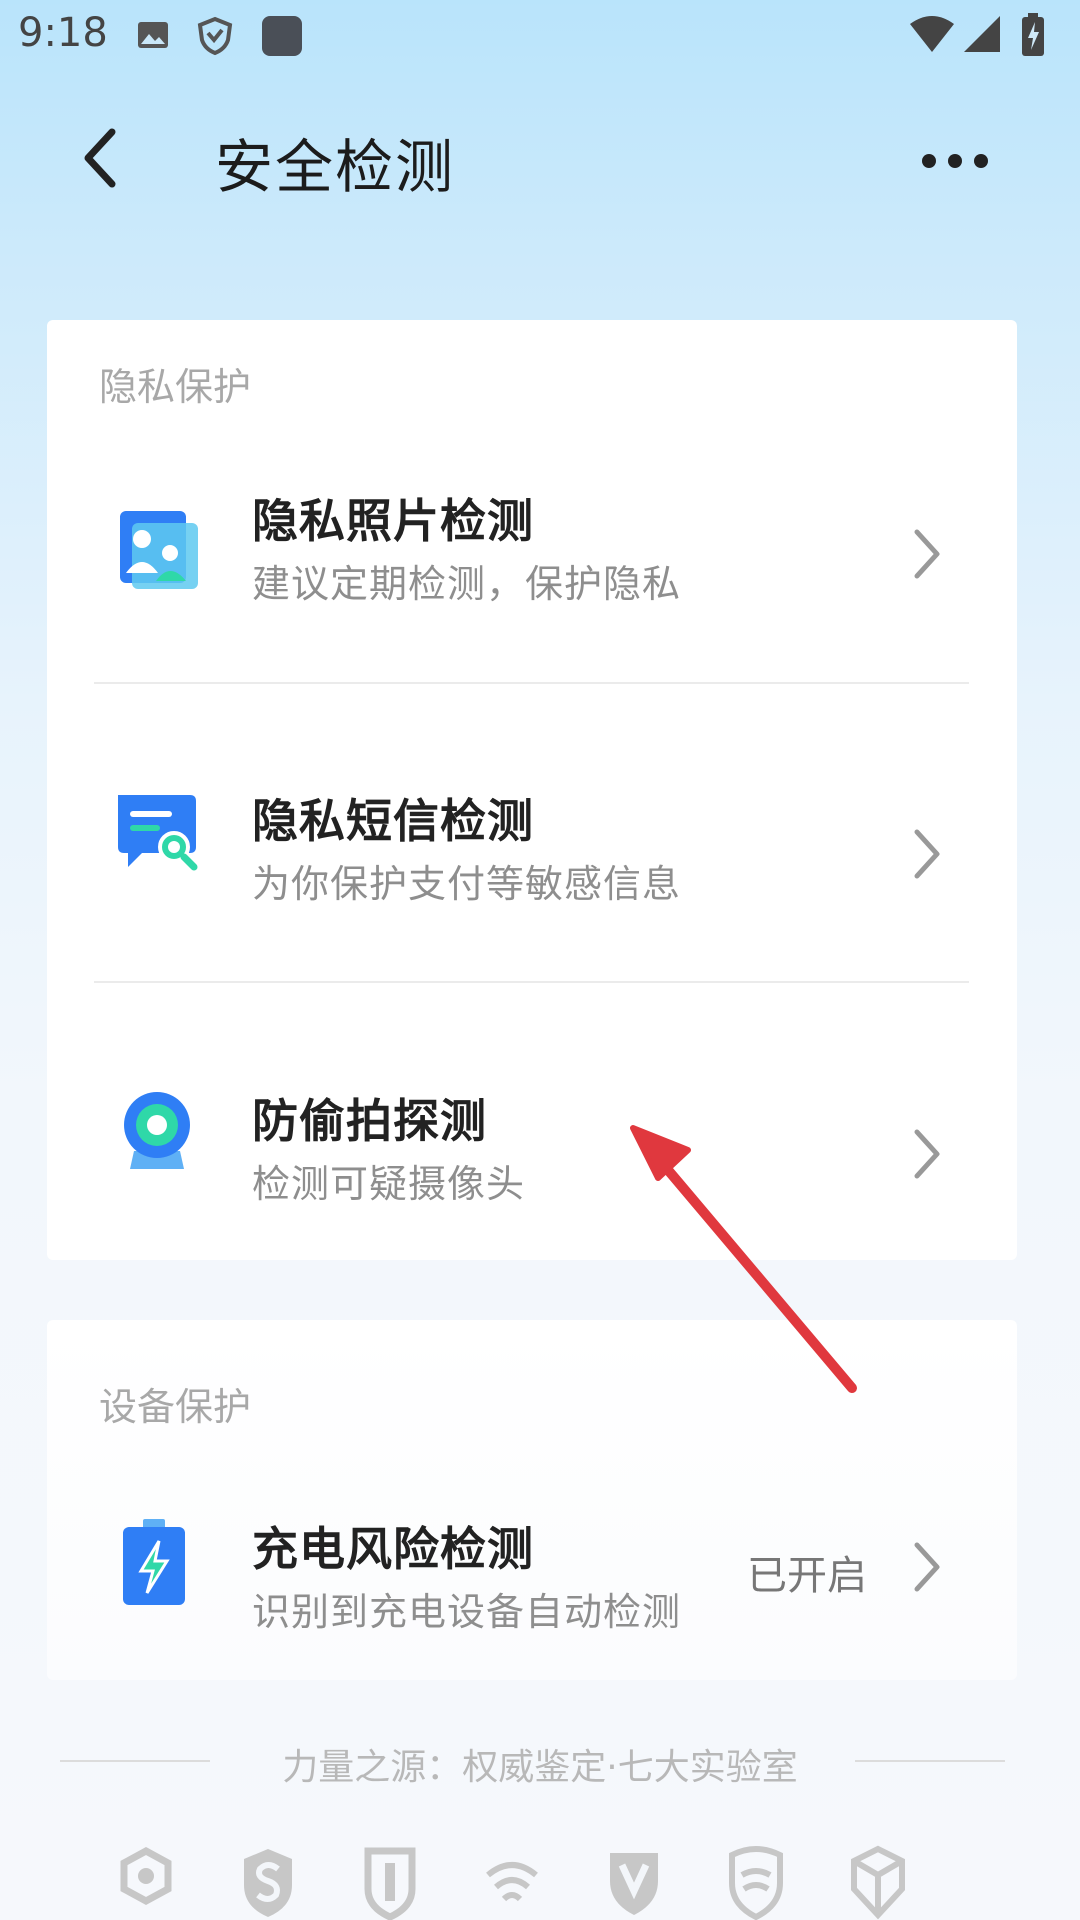  What do you see at coordinates (369, 1121) in the screenshot?
I see `row-title: 防偷拍探测` at bounding box center [369, 1121].